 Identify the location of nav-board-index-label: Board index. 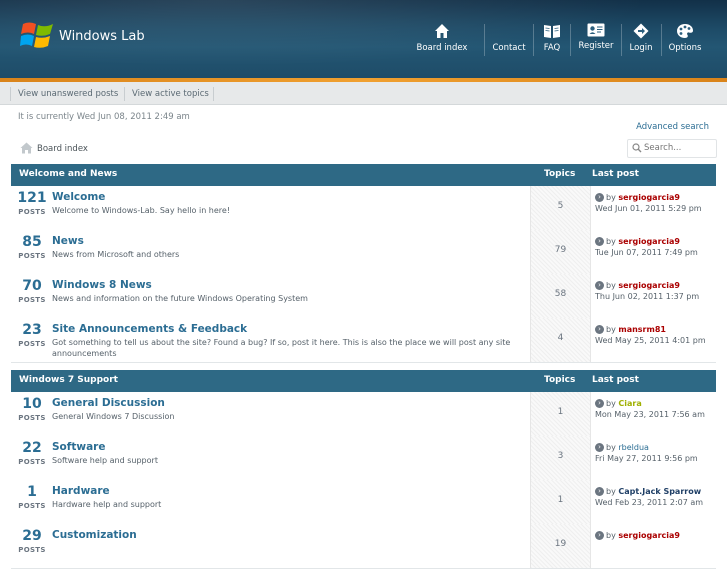
(442, 48).